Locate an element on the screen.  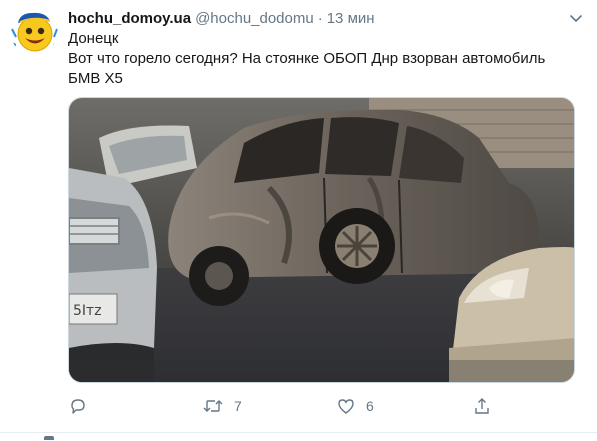
reply-button is located at coordinates (83, 406).